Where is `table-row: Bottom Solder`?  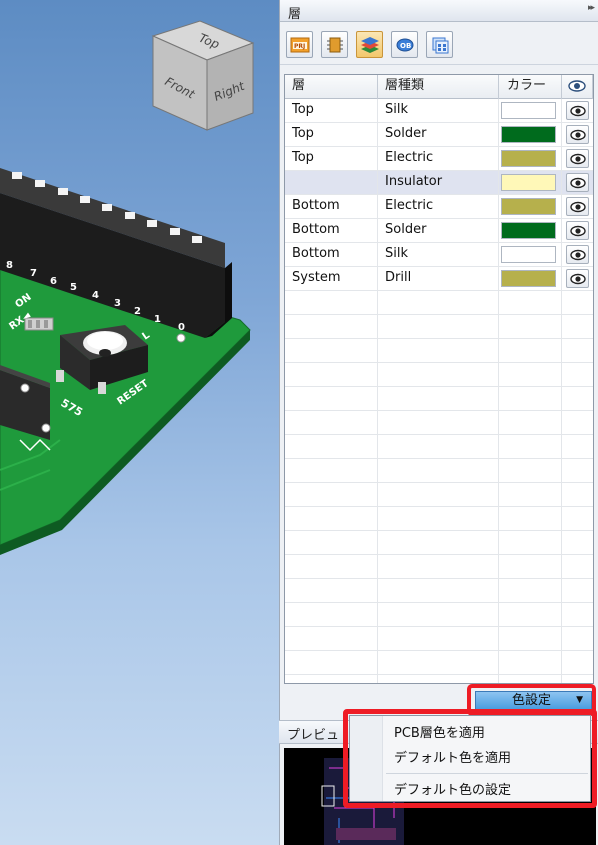 table-row: Bottom Solder is located at coordinates (439, 231).